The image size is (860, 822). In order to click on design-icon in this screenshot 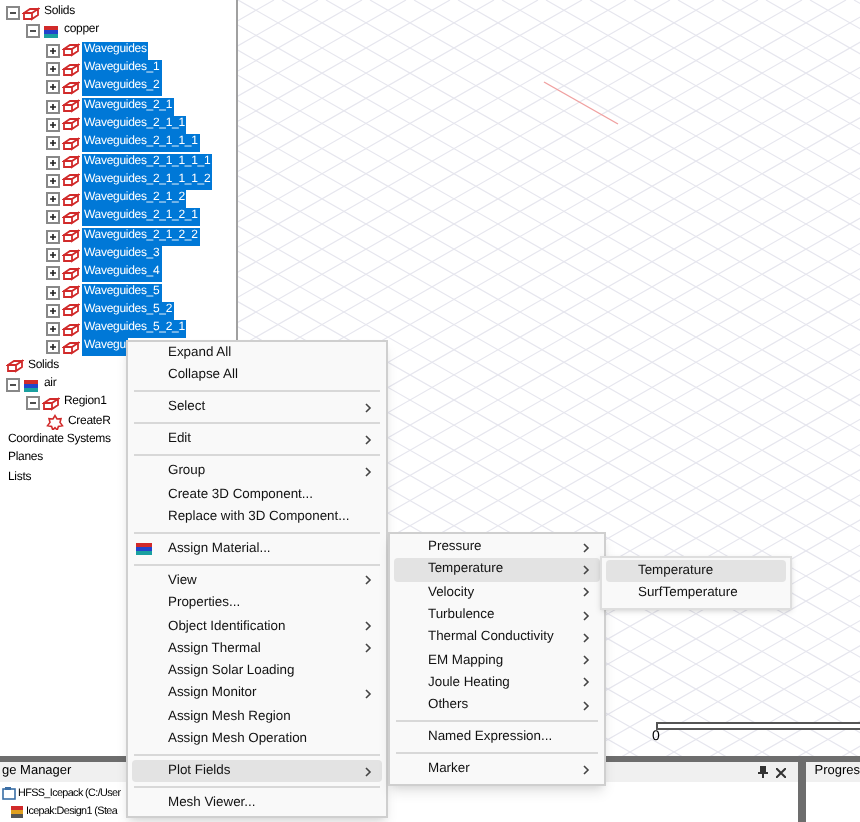, I will do `click(17, 811)`.